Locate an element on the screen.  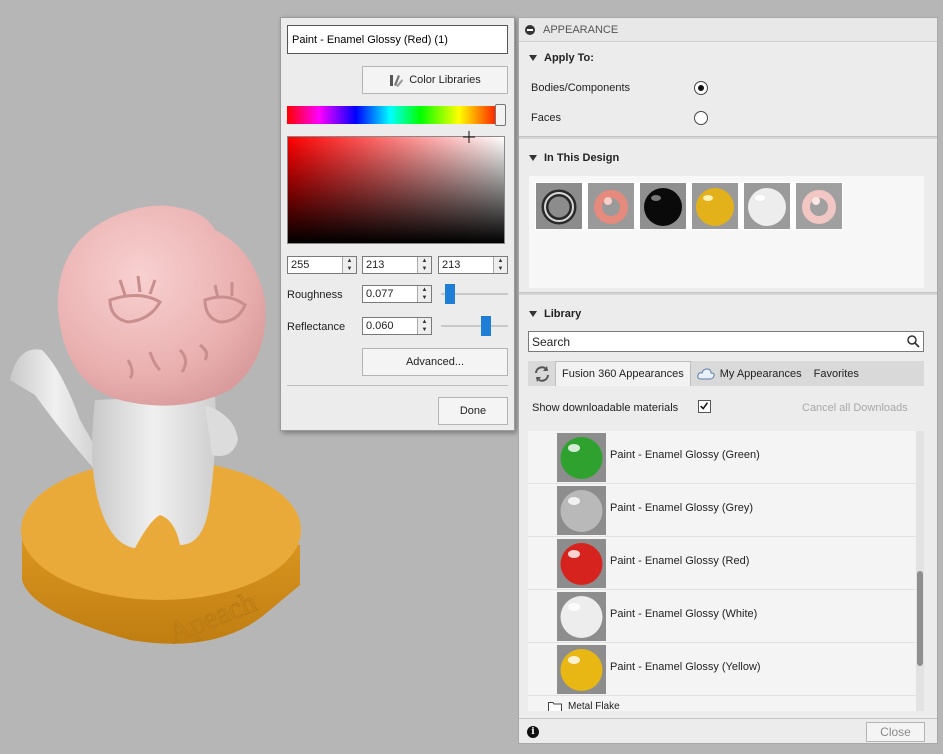
in-design-section-toggle: In This Design is located at coordinates (574, 158).